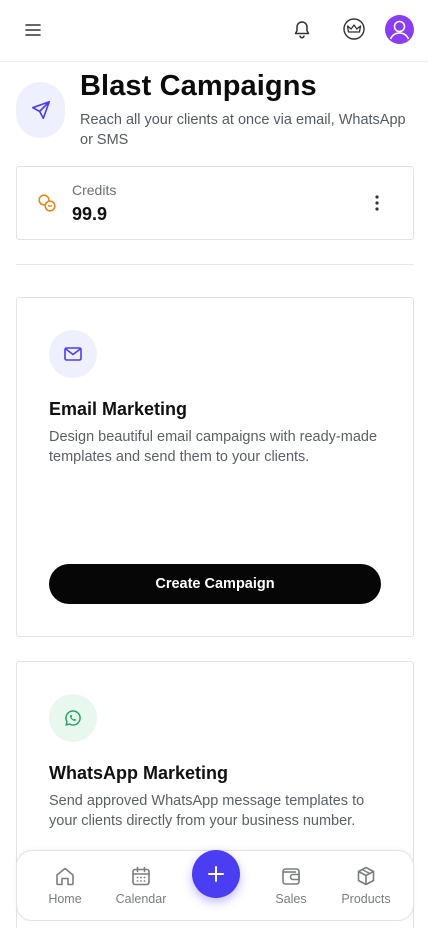 This screenshot has height=928, width=428. I want to click on add-button, so click(216, 874).